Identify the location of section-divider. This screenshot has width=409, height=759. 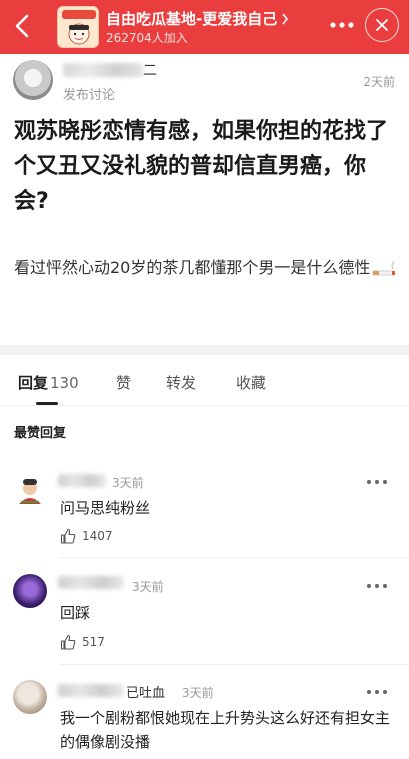
(204, 350).